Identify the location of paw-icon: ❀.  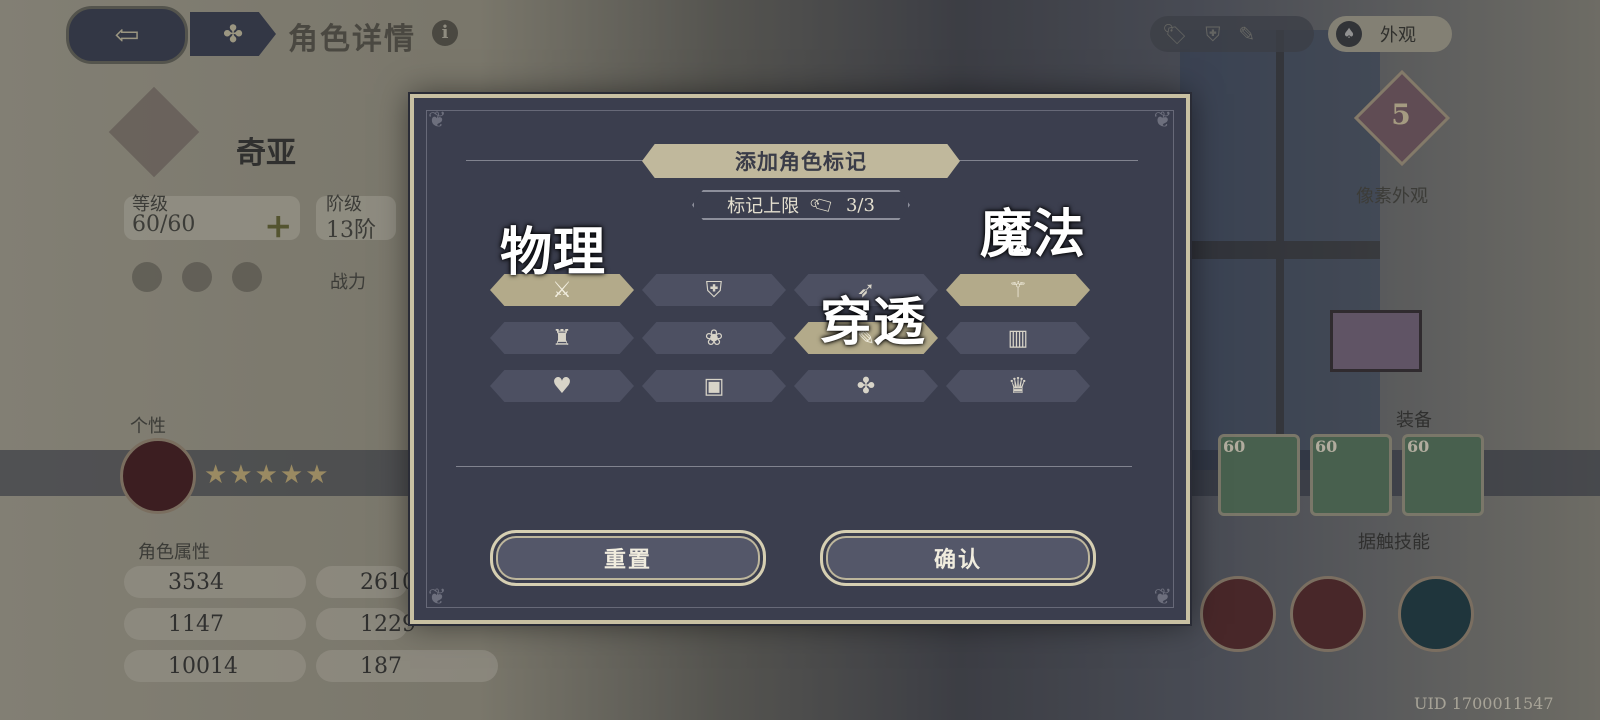
(714, 338).